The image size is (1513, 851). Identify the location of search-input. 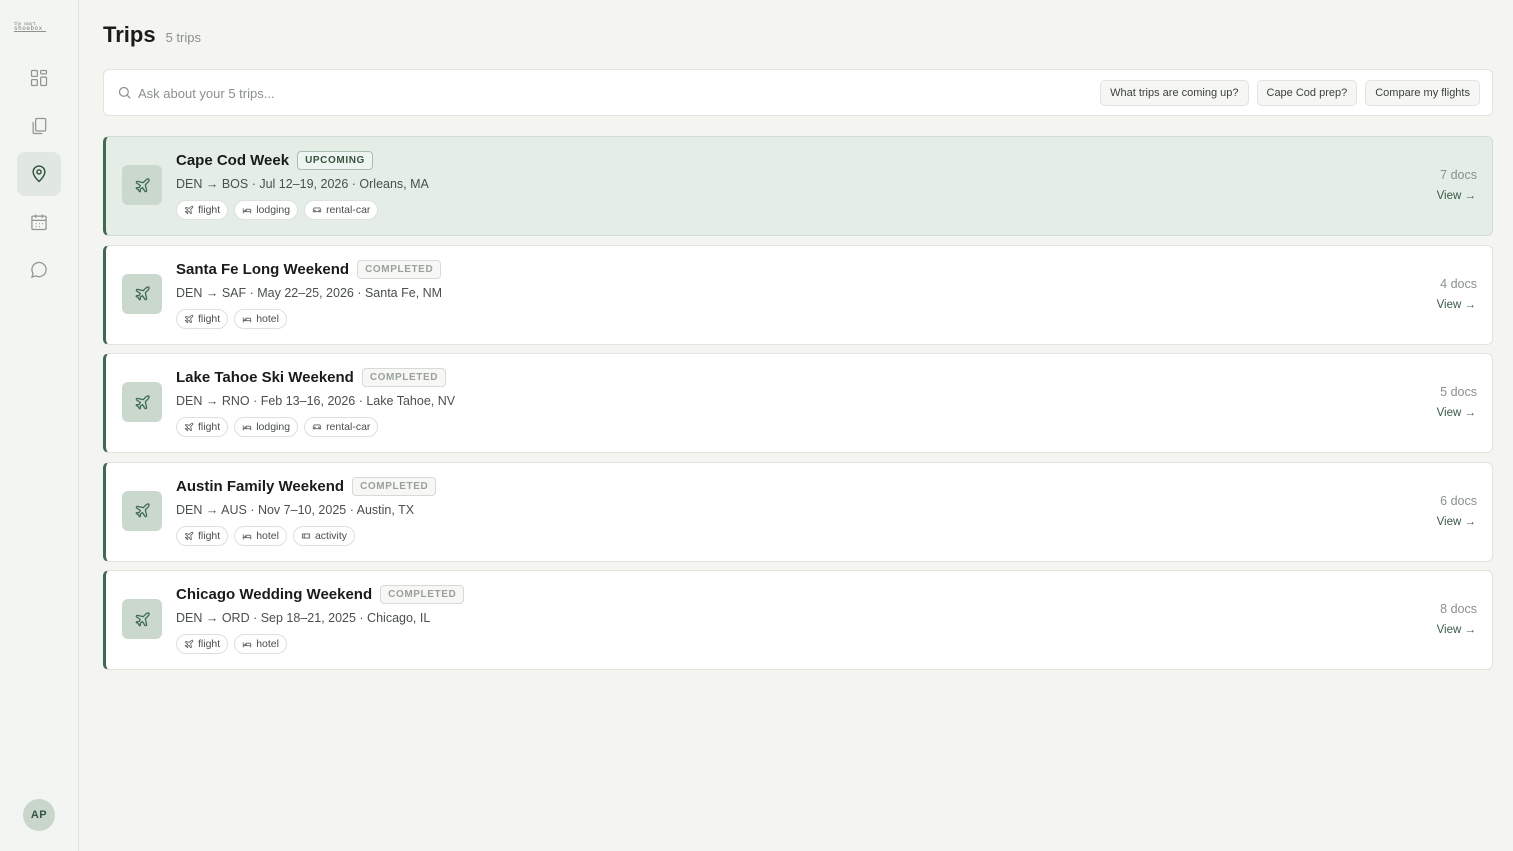
(588, 93).